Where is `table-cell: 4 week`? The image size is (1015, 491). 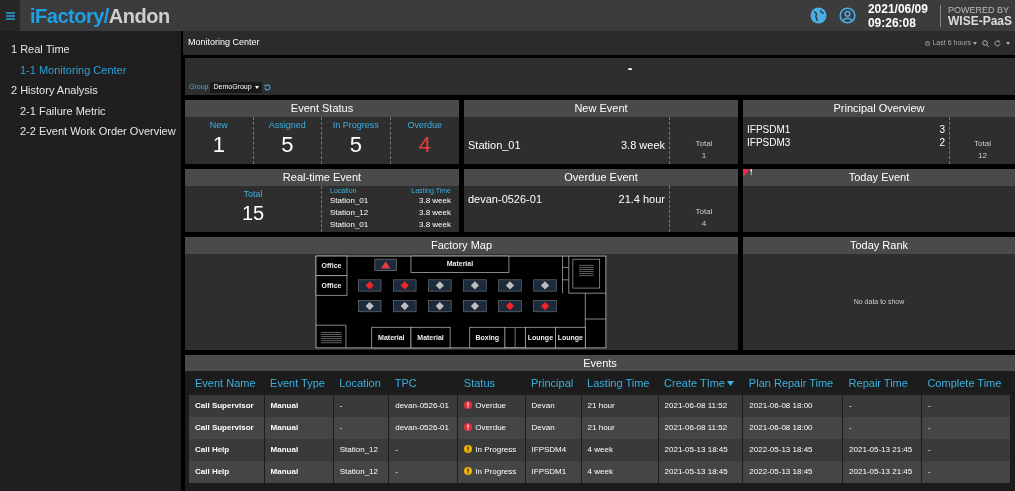
table-cell: 4 week is located at coordinates (620, 472).